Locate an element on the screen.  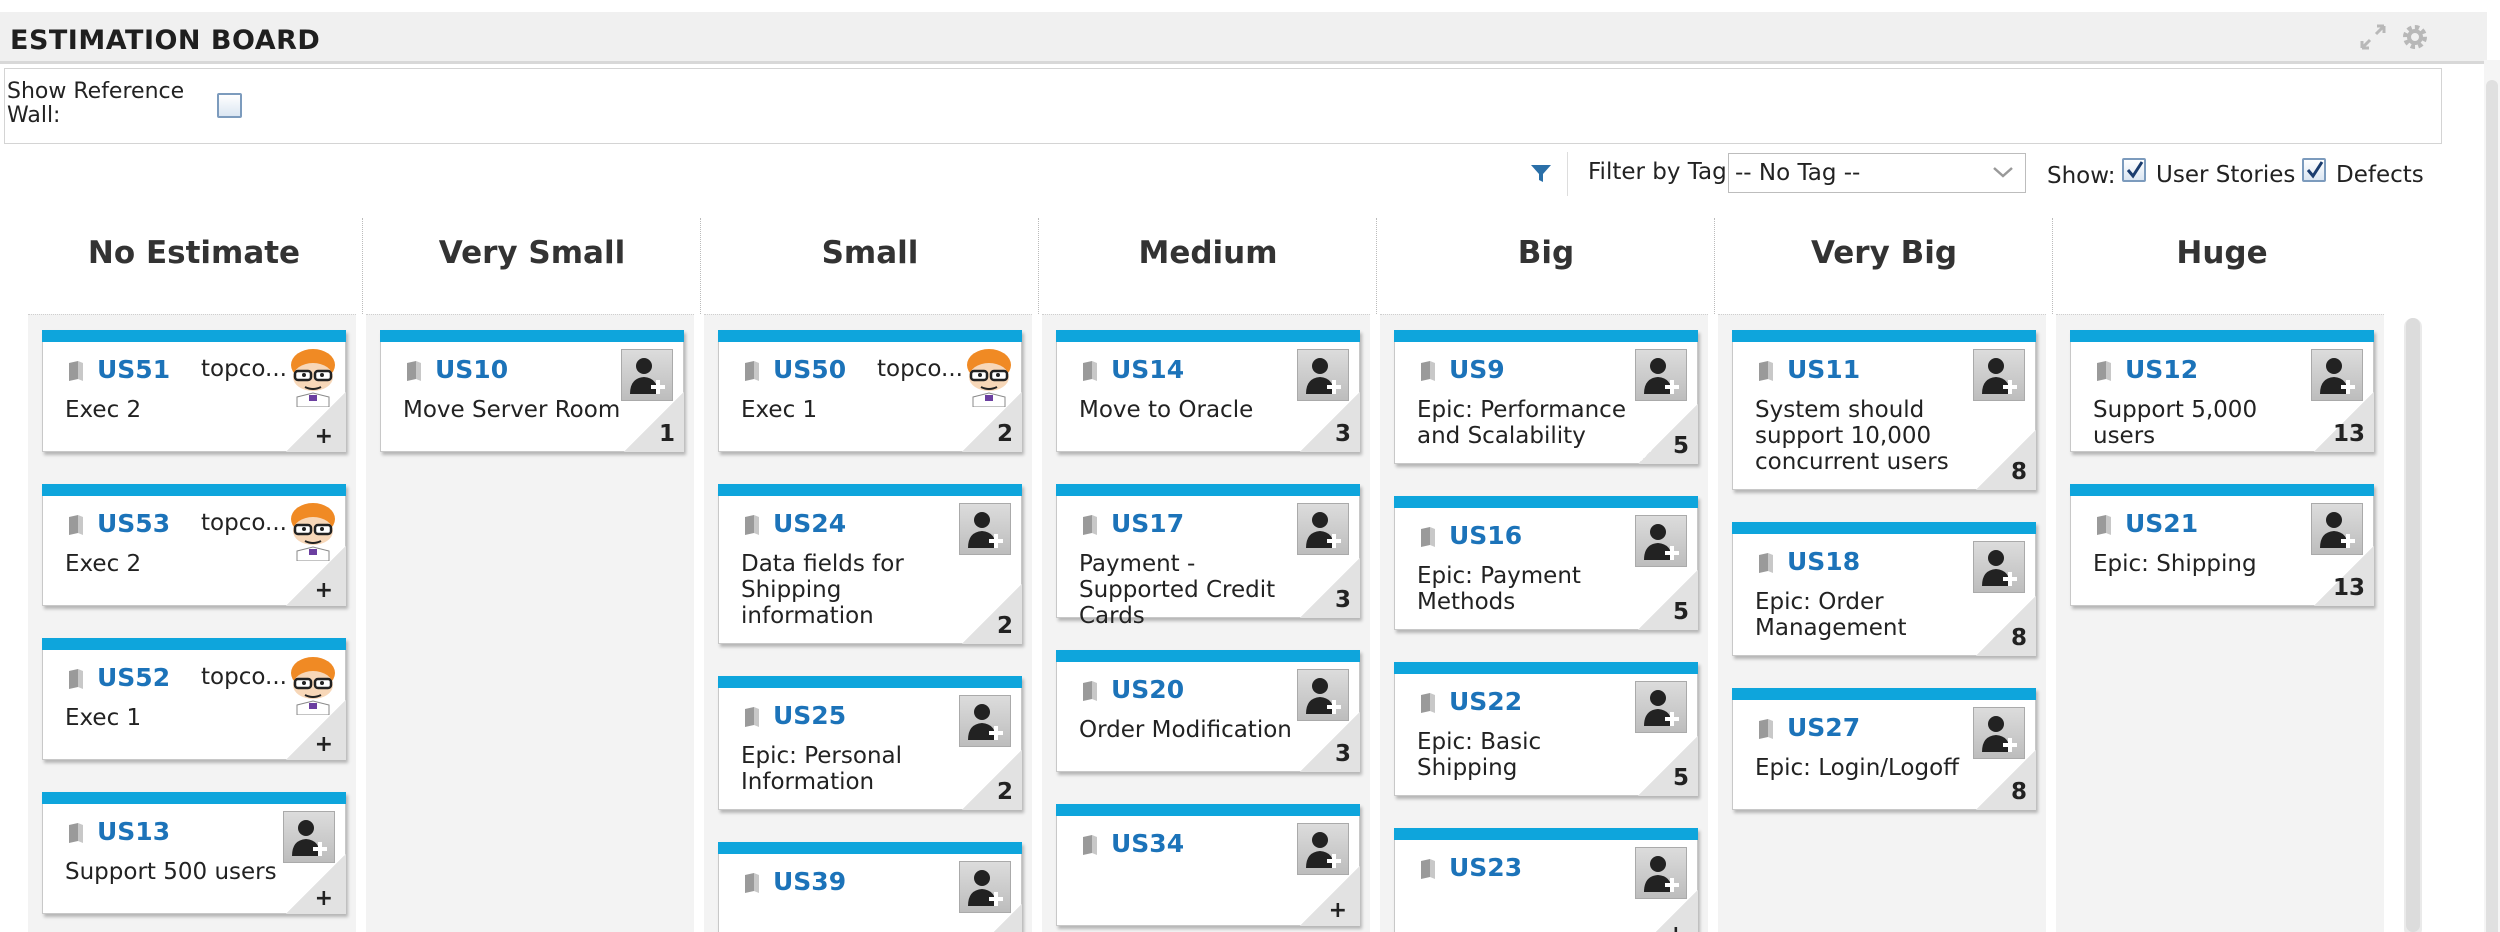
card-name: Support 5,000 users is located at coordinates (2203, 423).